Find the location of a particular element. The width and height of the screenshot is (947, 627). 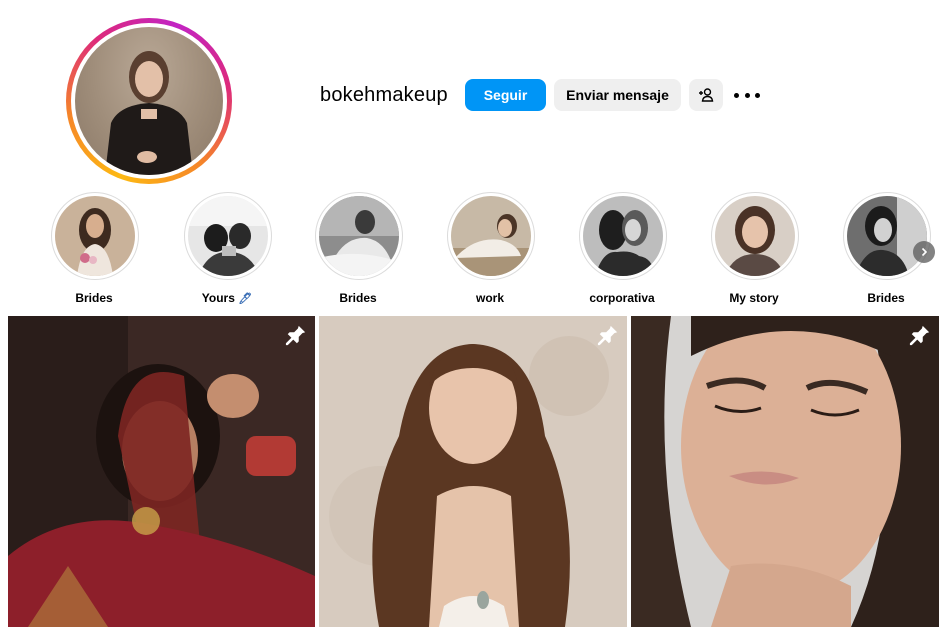

highlight-corporativa is located at coordinates (623, 236).